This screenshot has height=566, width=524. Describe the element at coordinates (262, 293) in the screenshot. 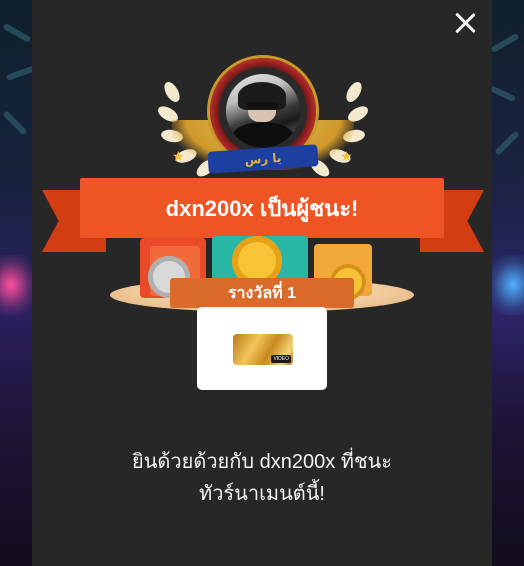

I see `prize-rank-label: รางวัลที่ 1` at that location.